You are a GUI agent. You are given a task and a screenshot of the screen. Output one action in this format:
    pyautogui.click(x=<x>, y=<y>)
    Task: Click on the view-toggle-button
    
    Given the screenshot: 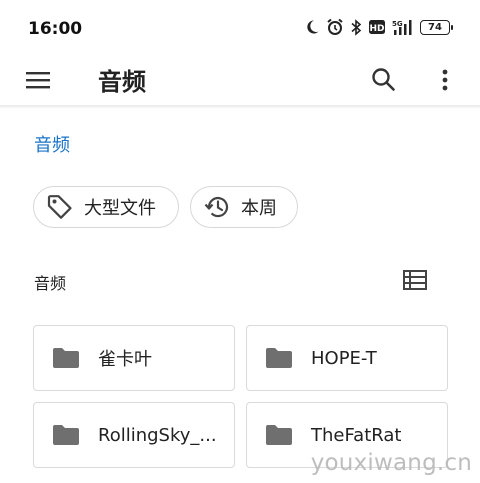 What is the action you would take?
    pyautogui.click(x=415, y=280)
    